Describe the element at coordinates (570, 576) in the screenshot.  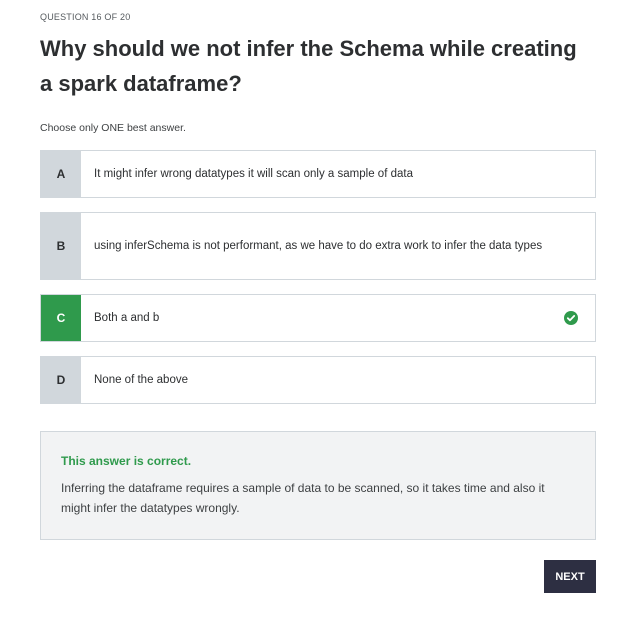
I see `next-button: NEXT` at that location.